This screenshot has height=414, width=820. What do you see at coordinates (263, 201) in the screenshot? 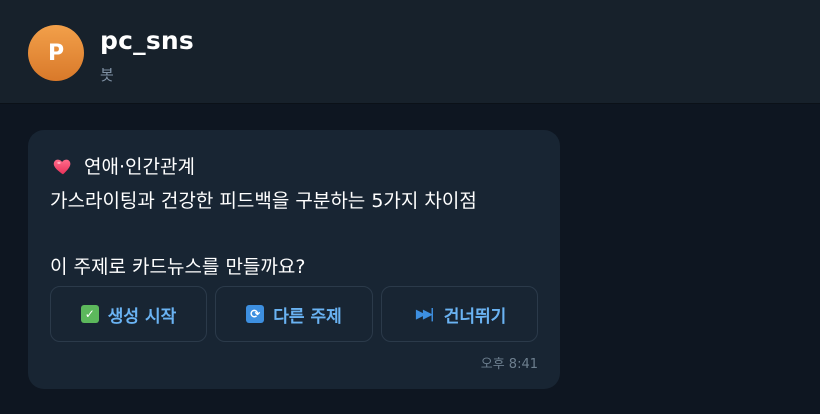
I see `message-topic: 가스라이팅과 건강한 피드백을 구분하는 5가지 차이점` at bounding box center [263, 201].